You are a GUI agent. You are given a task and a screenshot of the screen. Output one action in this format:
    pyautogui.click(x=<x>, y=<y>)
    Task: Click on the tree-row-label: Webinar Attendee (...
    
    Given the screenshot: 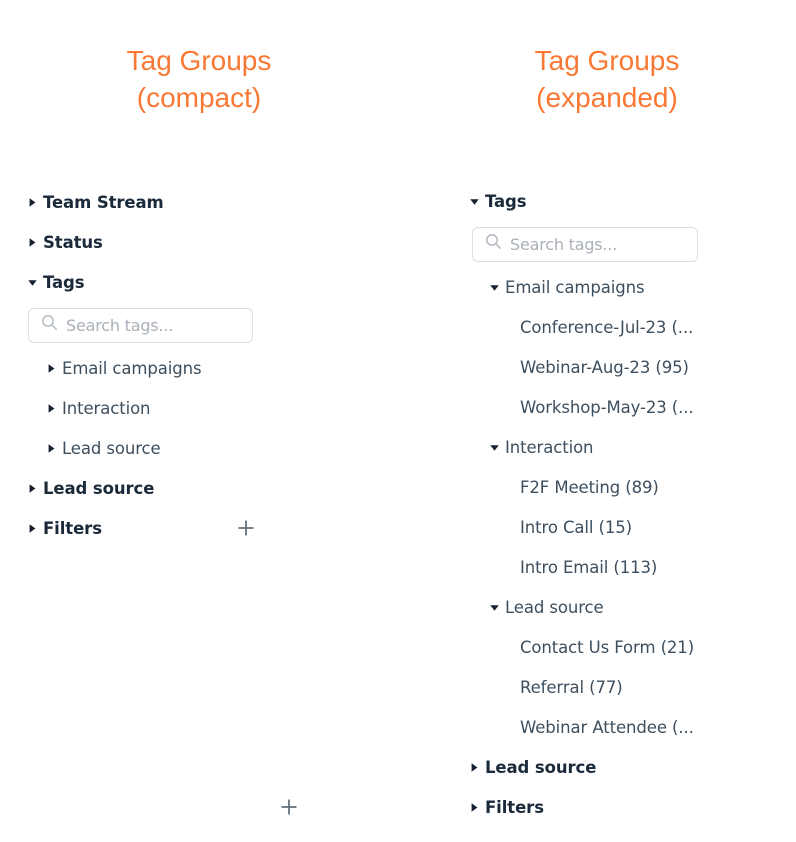 What is the action you would take?
    pyautogui.click(x=607, y=727)
    